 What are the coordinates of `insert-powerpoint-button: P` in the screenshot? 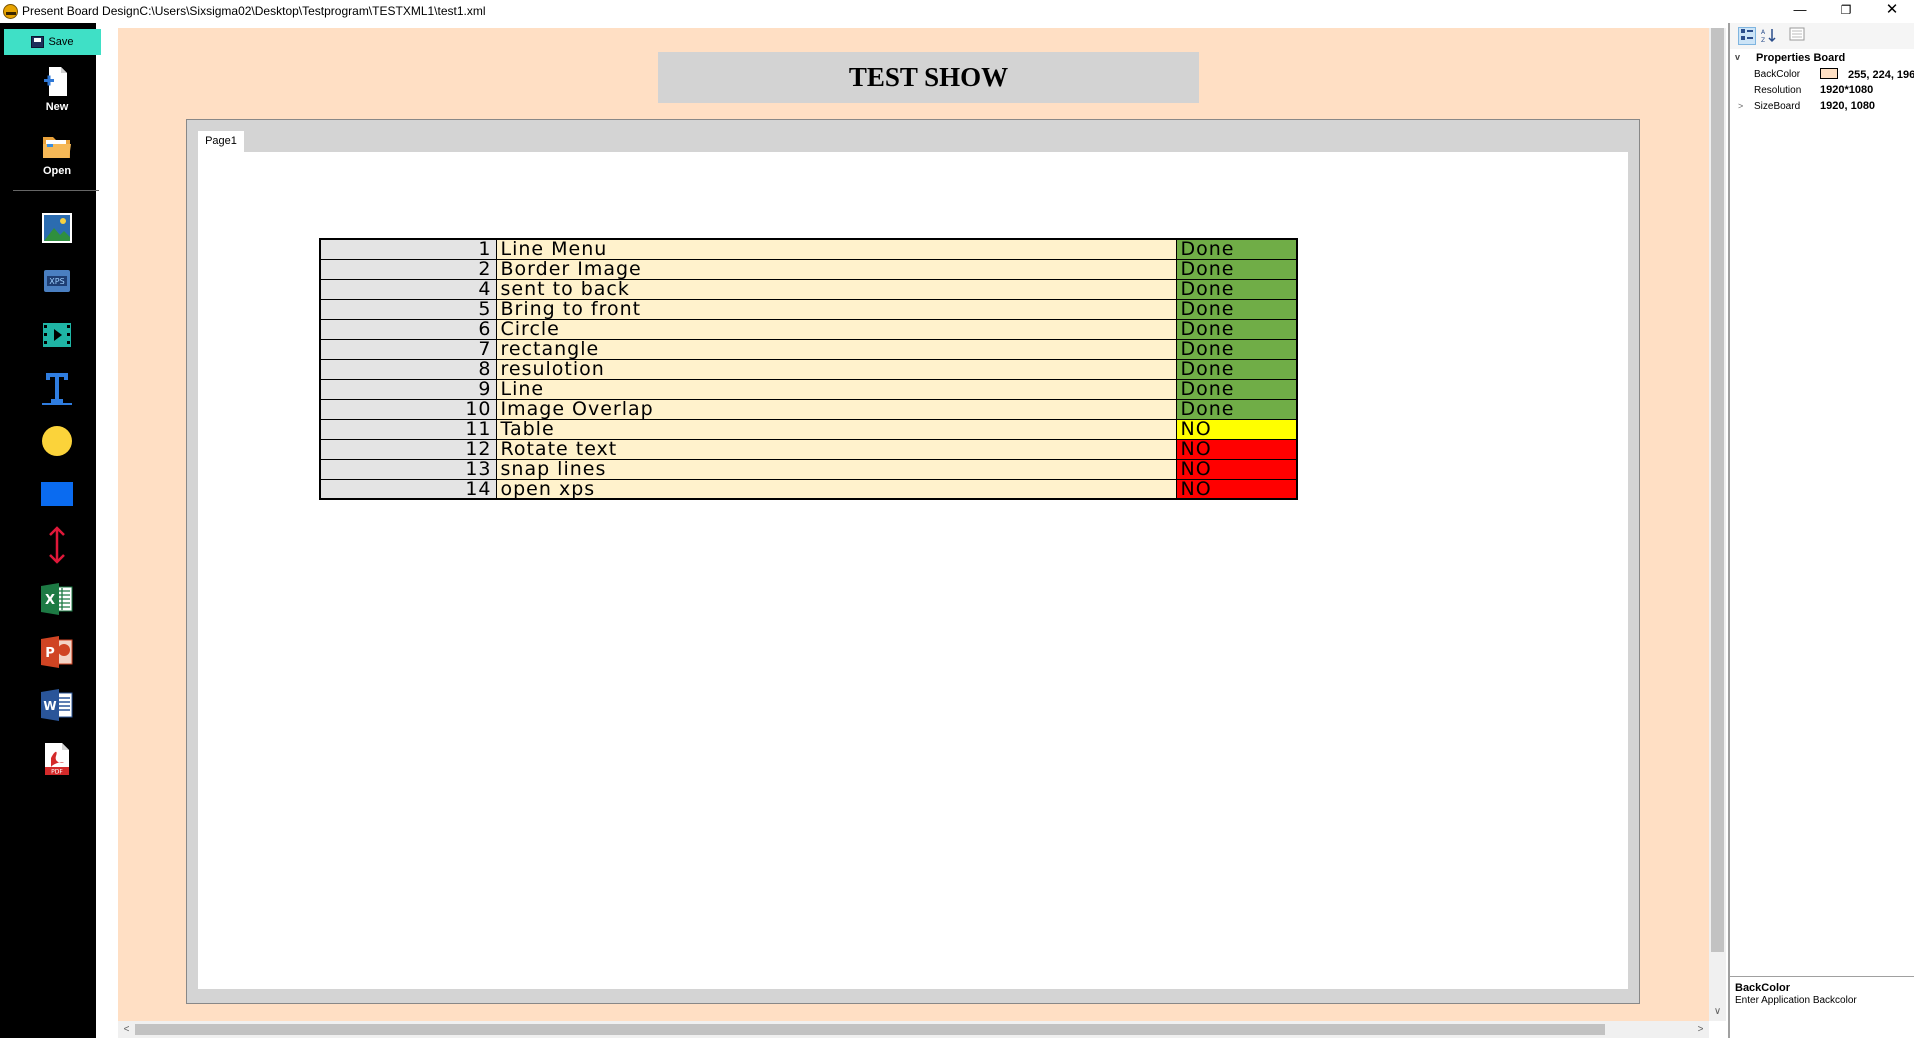 It's located at (57, 652).